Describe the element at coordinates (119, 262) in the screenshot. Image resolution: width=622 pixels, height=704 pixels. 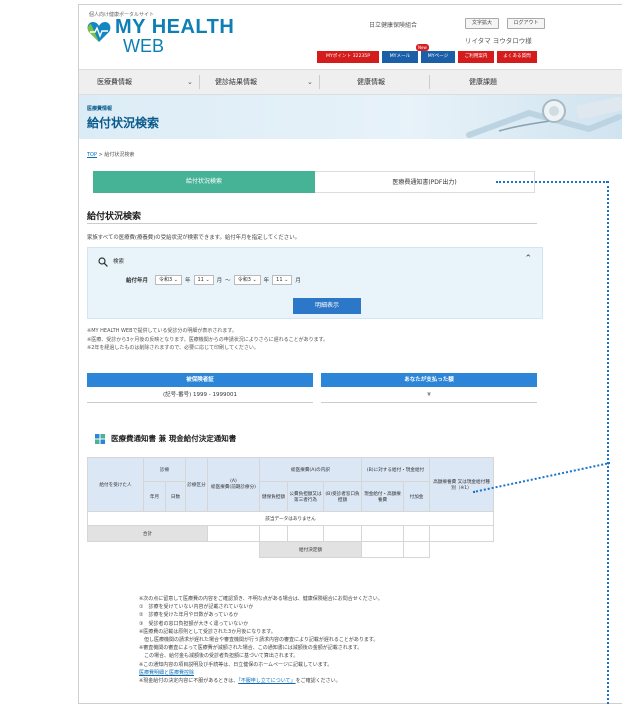
I see `search-label: 検索` at that location.